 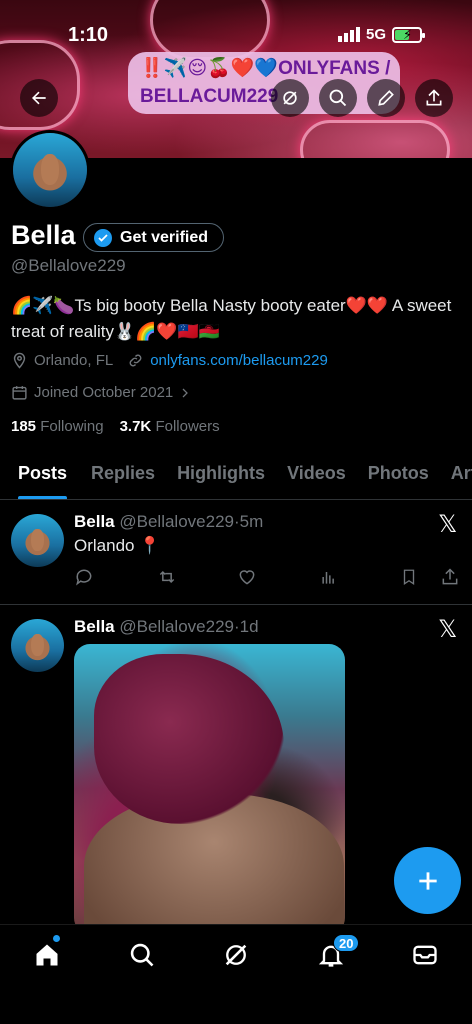 What do you see at coordinates (19, 393) in the screenshot?
I see `calendar-icon` at bounding box center [19, 393].